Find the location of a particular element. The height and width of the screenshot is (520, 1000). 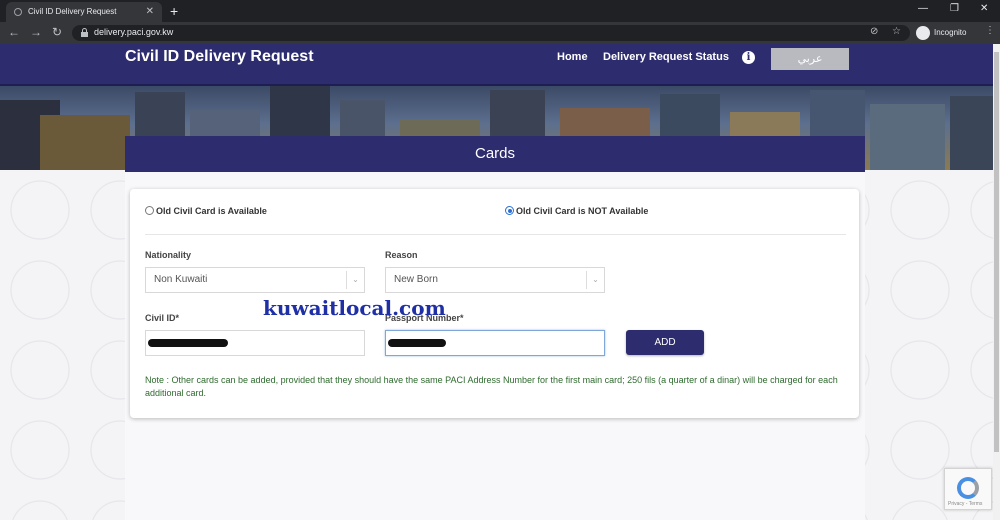

tab-title: Civil ID Delivery Request is located at coordinates (72, 11).